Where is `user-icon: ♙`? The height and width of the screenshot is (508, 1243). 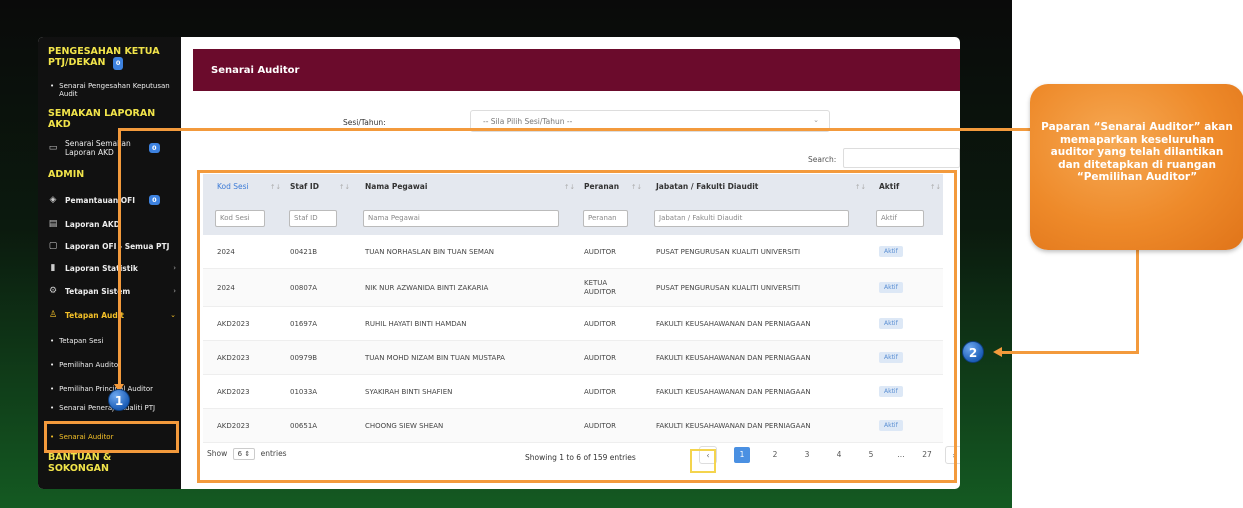
user-icon: ♙ is located at coordinates (53, 315).